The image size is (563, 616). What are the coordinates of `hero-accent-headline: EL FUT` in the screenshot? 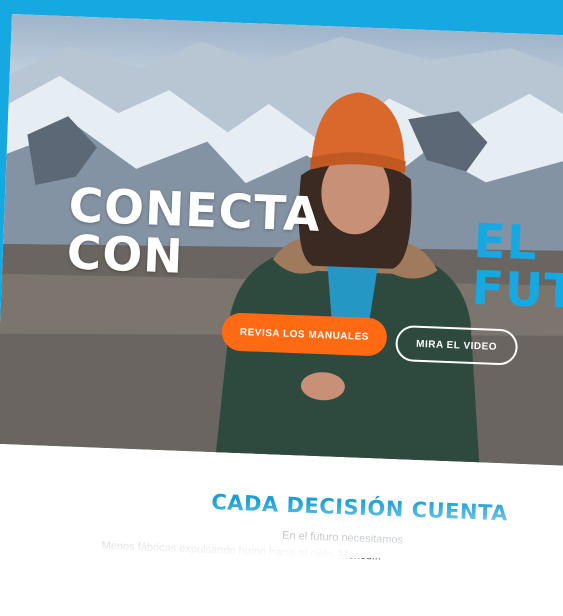 It's located at (516, 267).